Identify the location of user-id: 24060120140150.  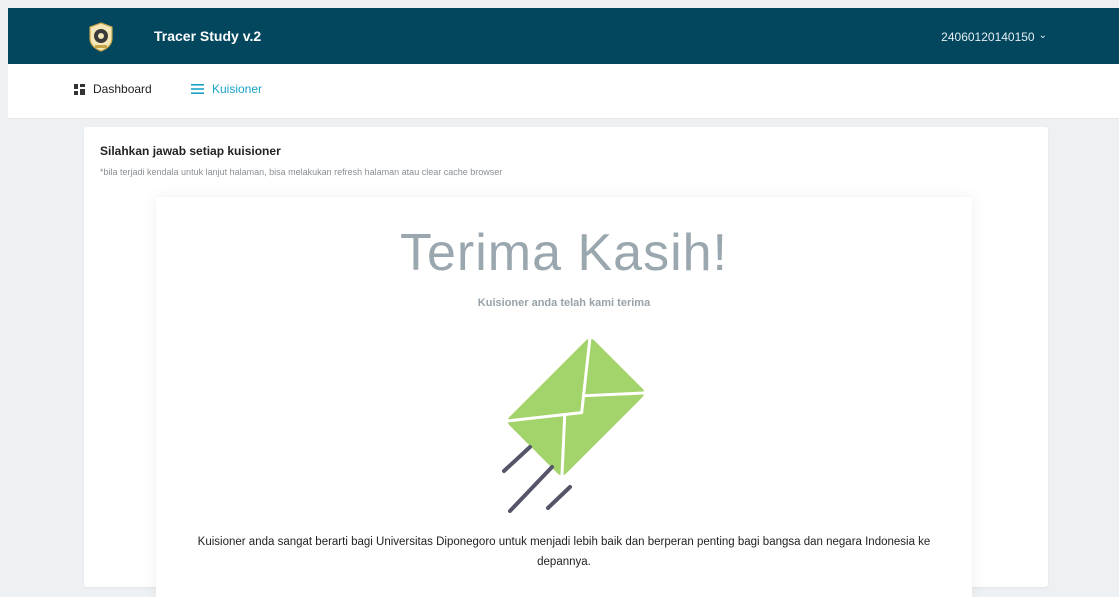
(988, 37).